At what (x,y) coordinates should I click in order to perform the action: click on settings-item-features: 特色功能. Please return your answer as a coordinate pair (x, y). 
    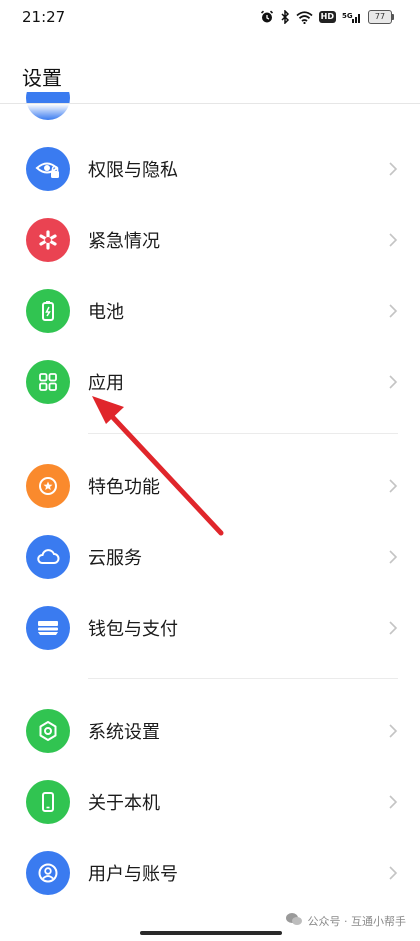
    Looking at the image, I should click on (210, 486).